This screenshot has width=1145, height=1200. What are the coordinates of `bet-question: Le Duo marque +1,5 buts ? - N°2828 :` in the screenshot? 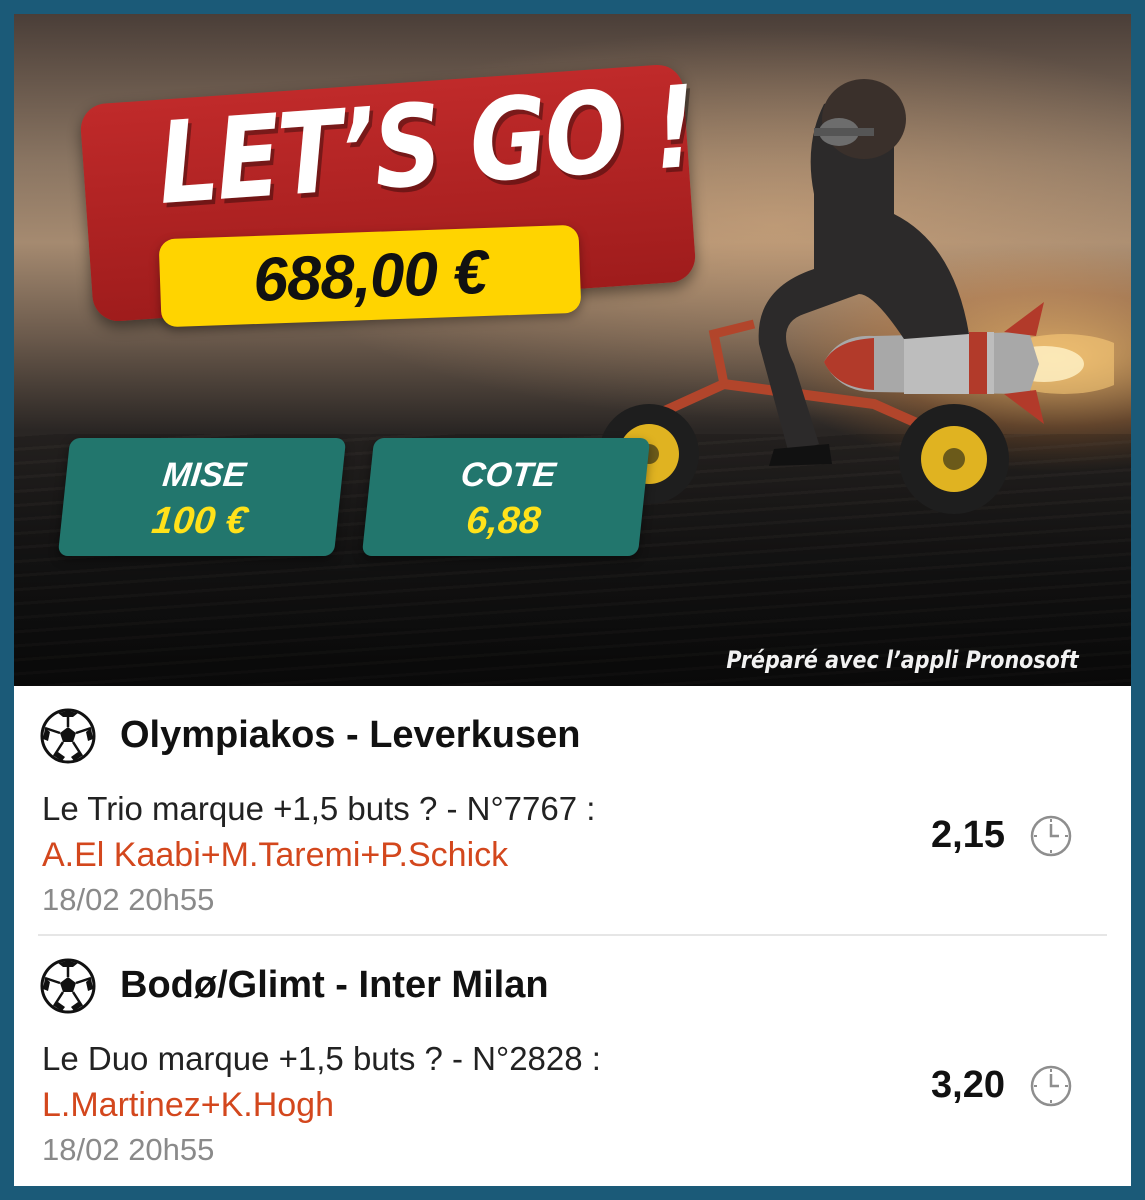 It's located at (321, 1058).